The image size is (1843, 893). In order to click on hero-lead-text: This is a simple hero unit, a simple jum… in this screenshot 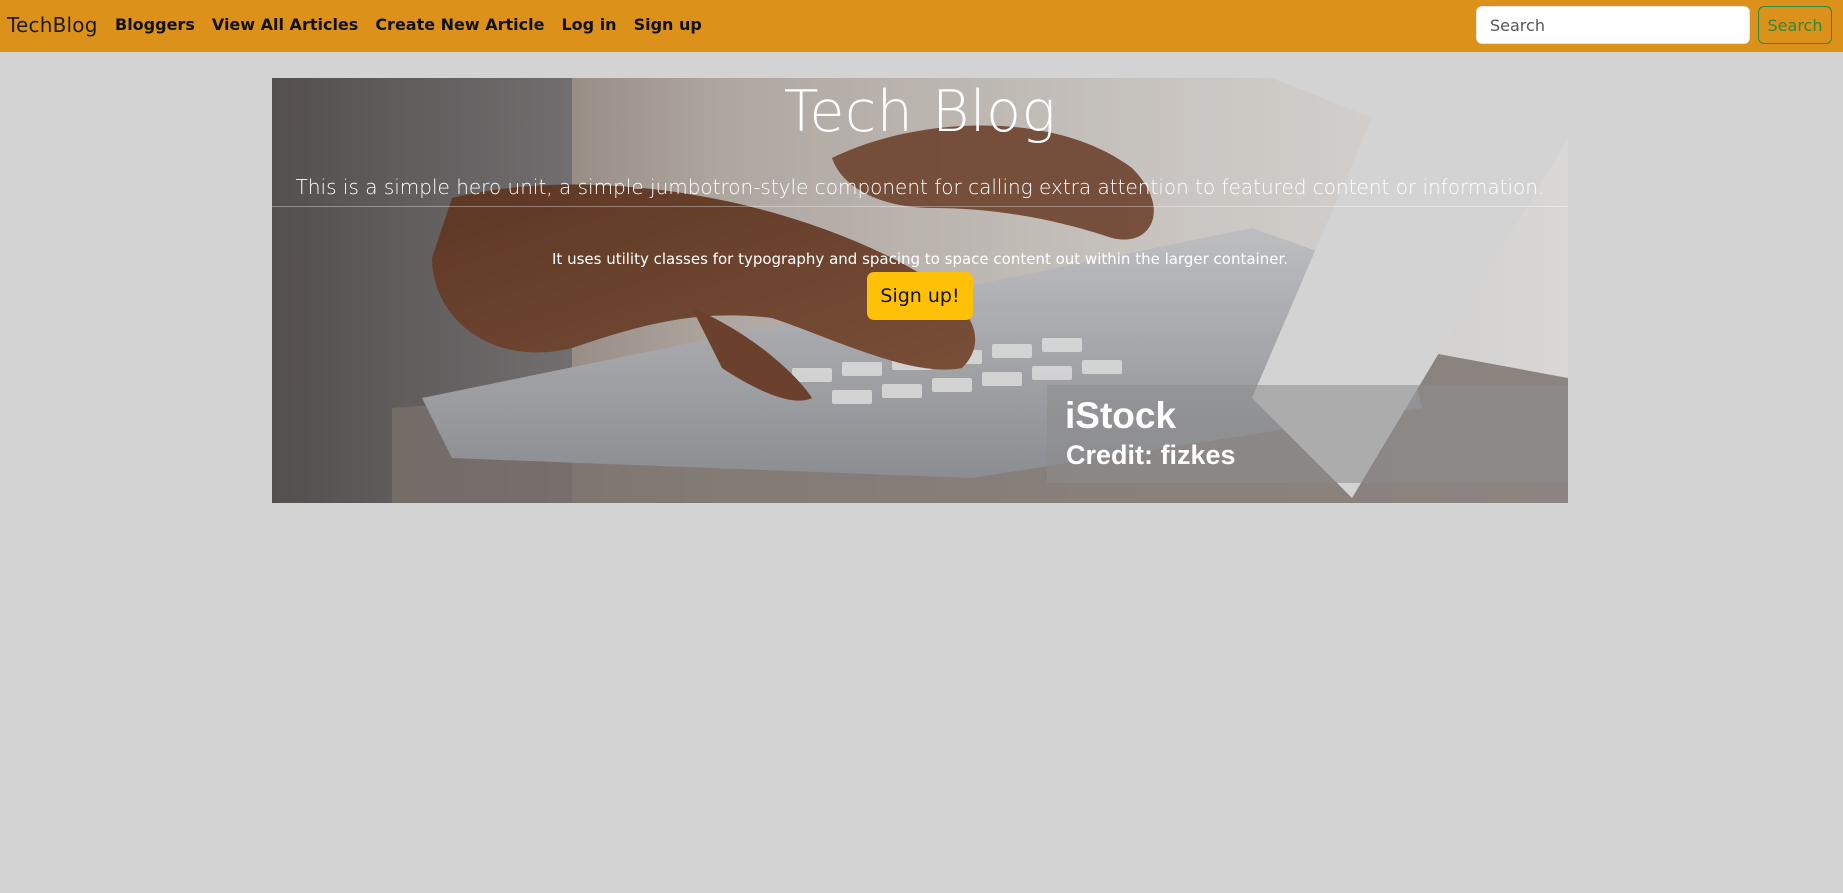, I will do `click(920, 187)`.